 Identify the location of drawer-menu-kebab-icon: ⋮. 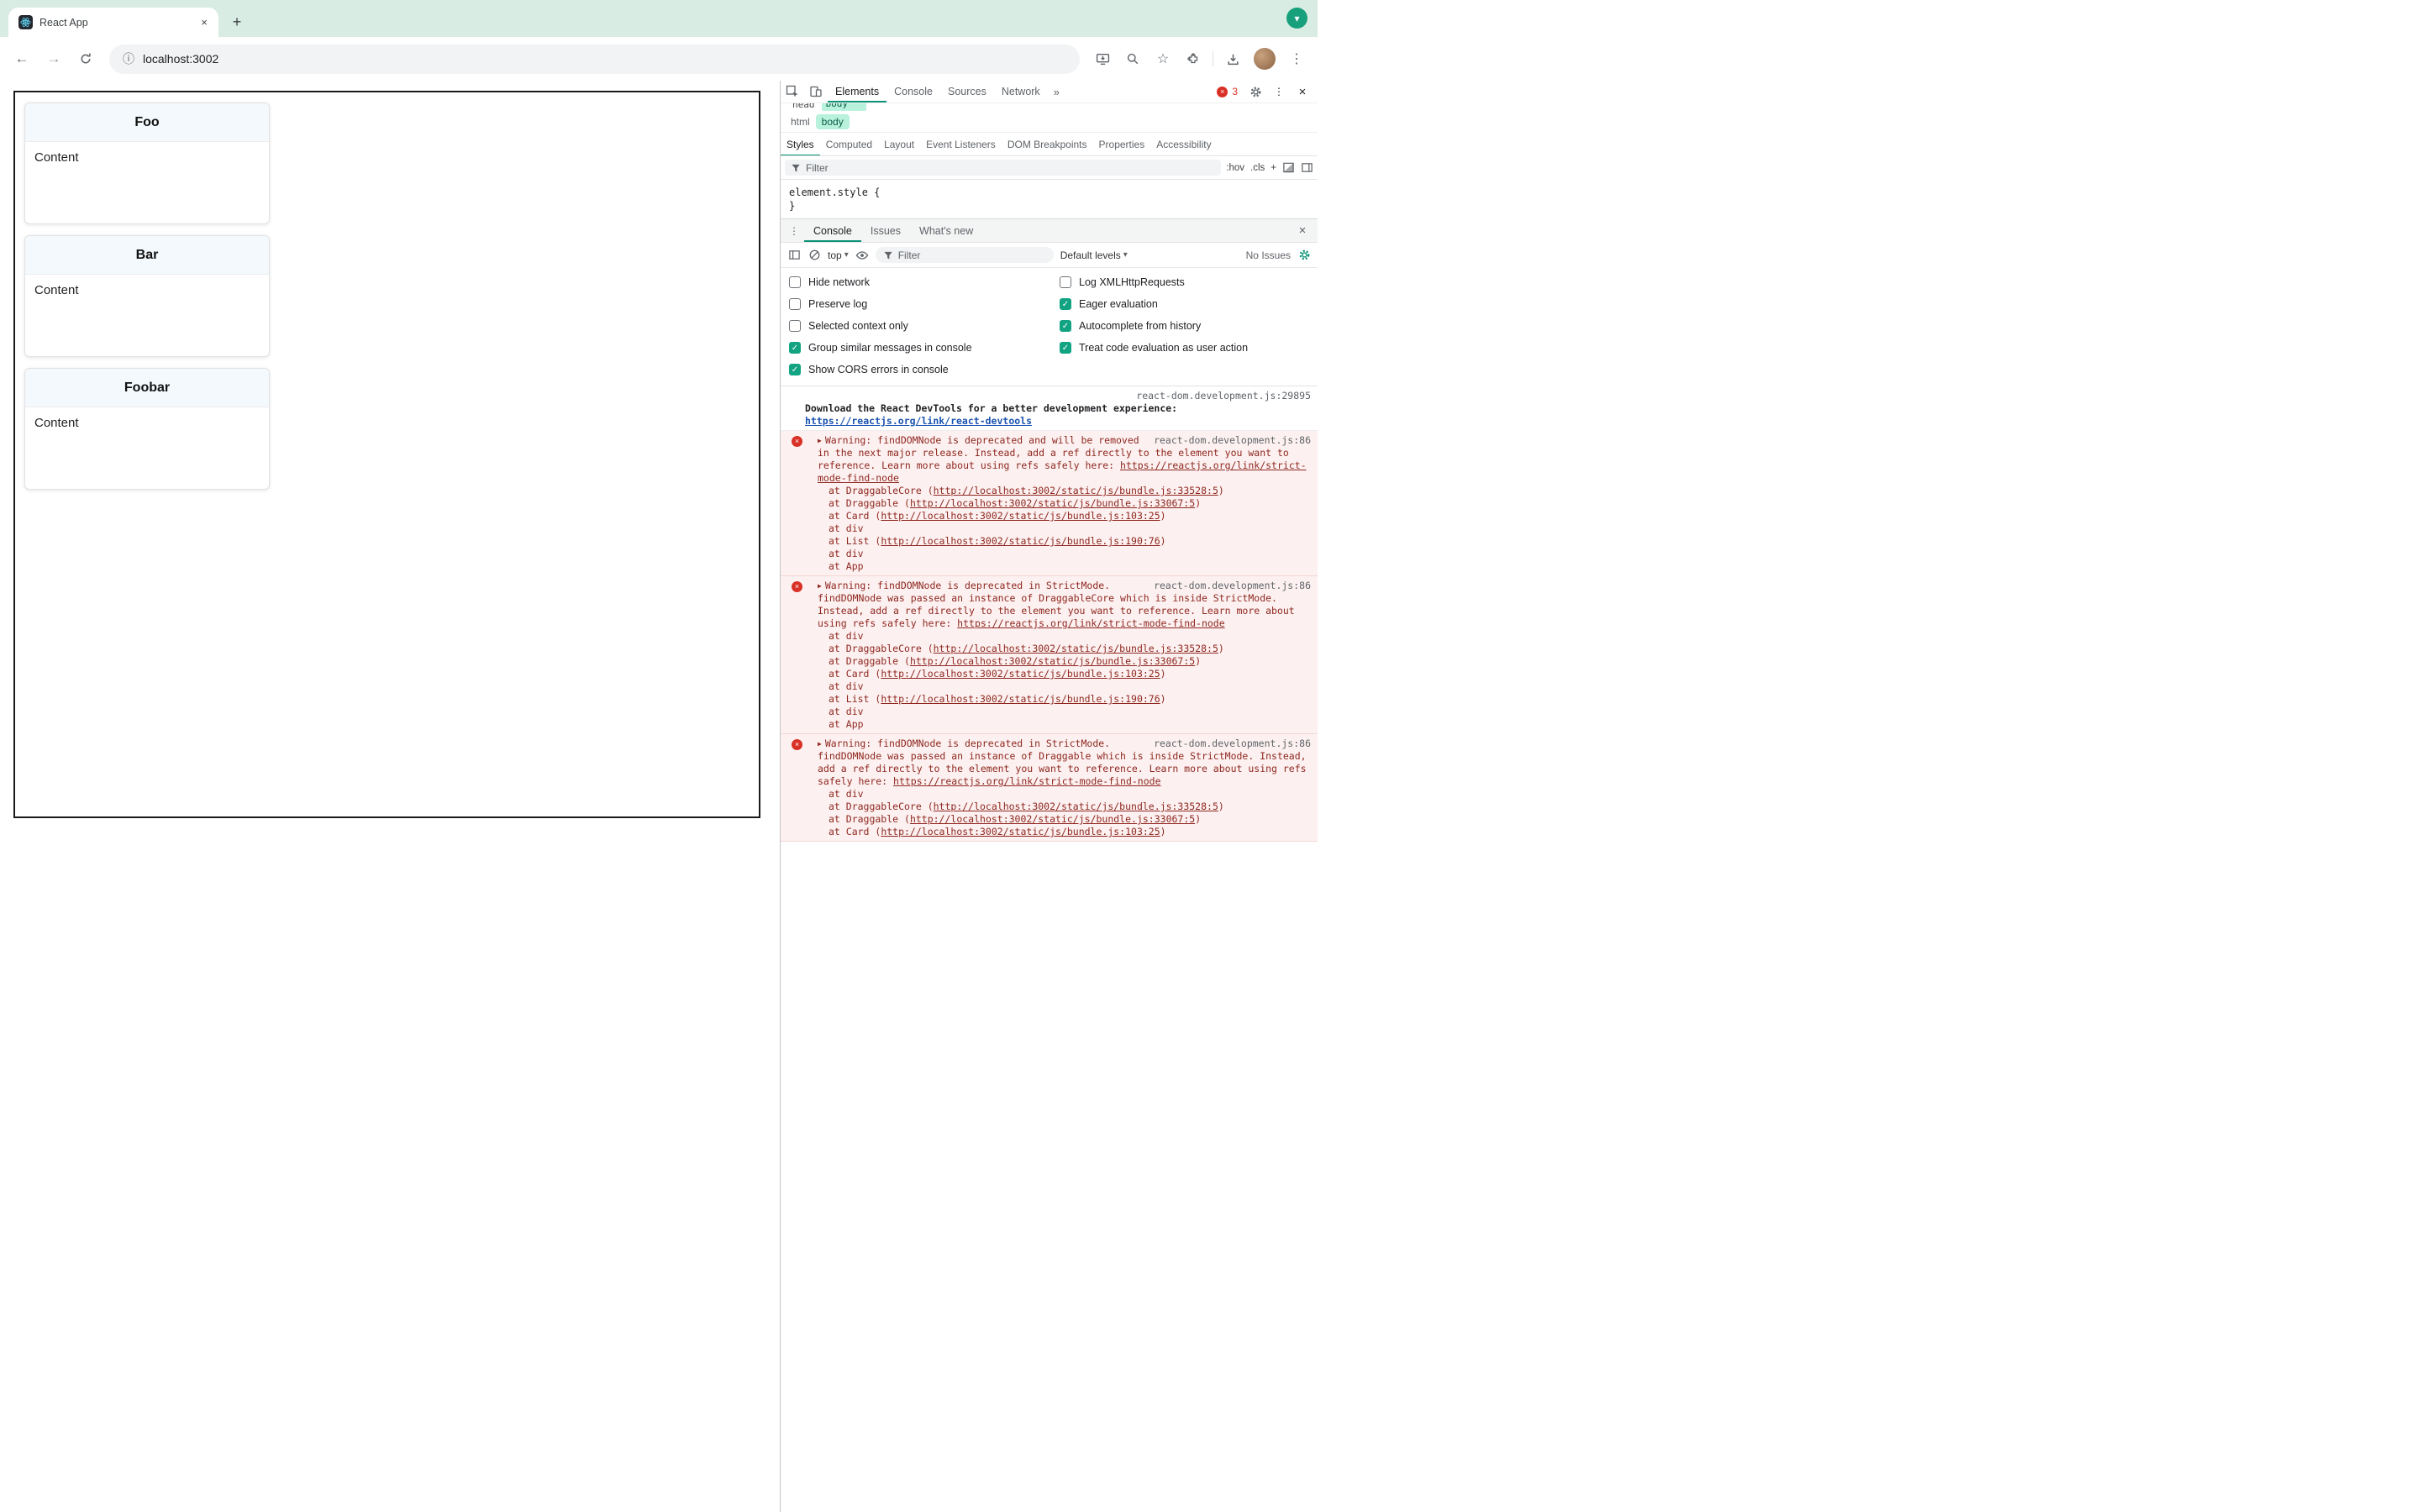
(794, 230).